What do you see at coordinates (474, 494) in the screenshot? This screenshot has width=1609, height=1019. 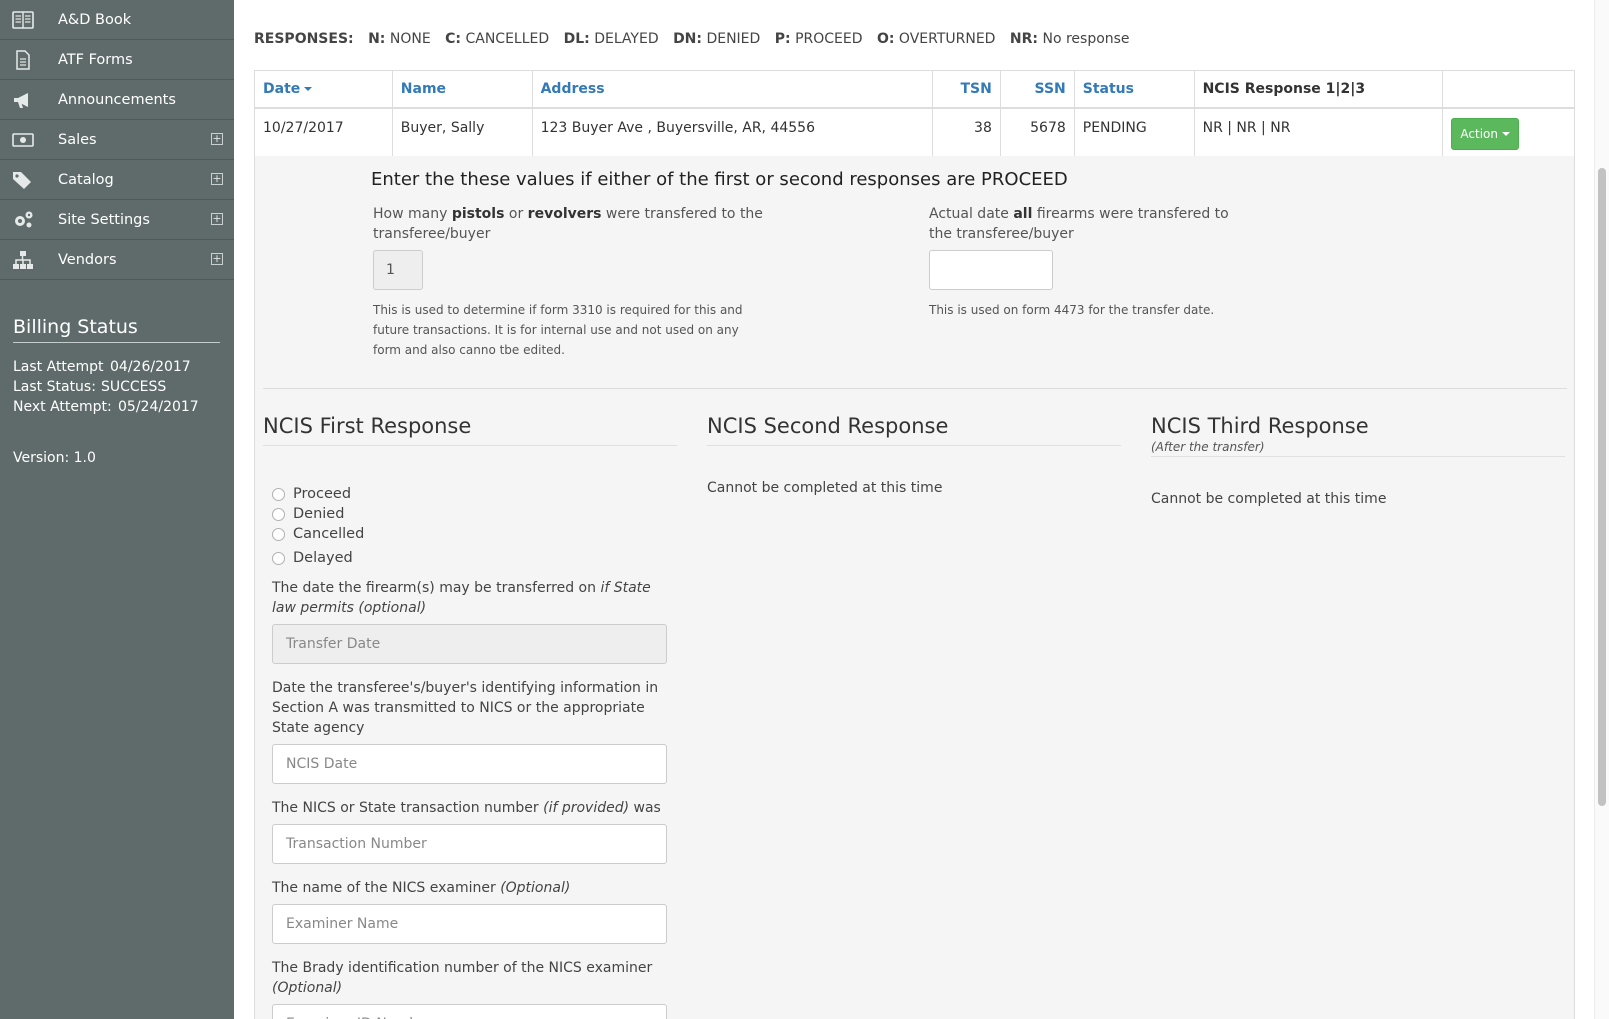 I see `radio-proceed: Proceed` at bounding box center [474, 494].